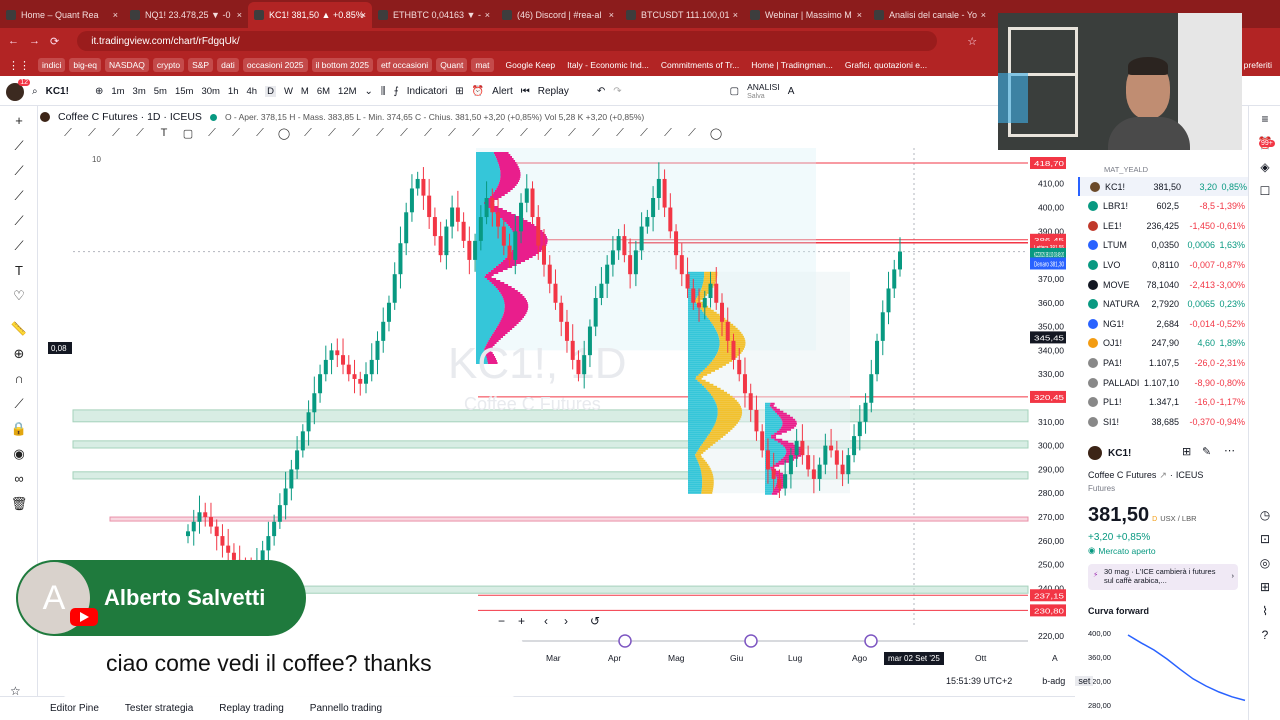 This screenshot has width=1280, height=720. I want to click on settings-icon: ⟋, so click(692, 136).